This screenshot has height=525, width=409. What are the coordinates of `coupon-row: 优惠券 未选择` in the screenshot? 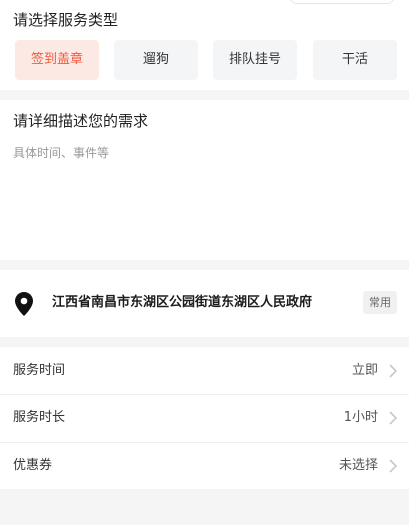 It's located at (204, 465).